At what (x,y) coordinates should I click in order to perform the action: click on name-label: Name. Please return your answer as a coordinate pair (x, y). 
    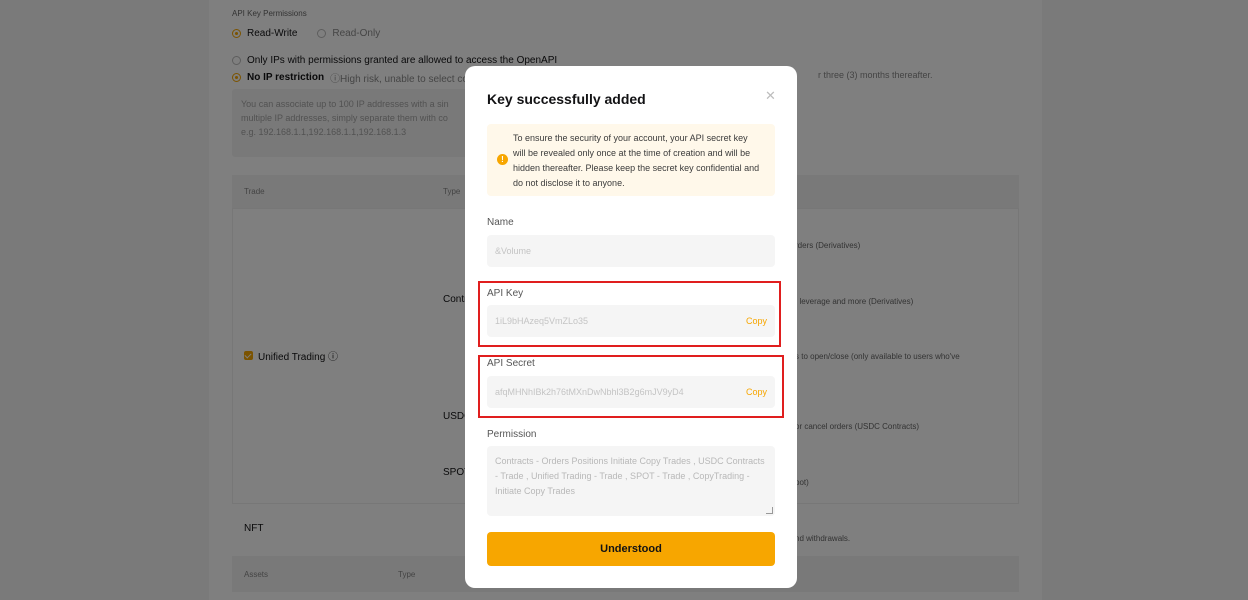
    Looking at the image, I should click on (500, 222).